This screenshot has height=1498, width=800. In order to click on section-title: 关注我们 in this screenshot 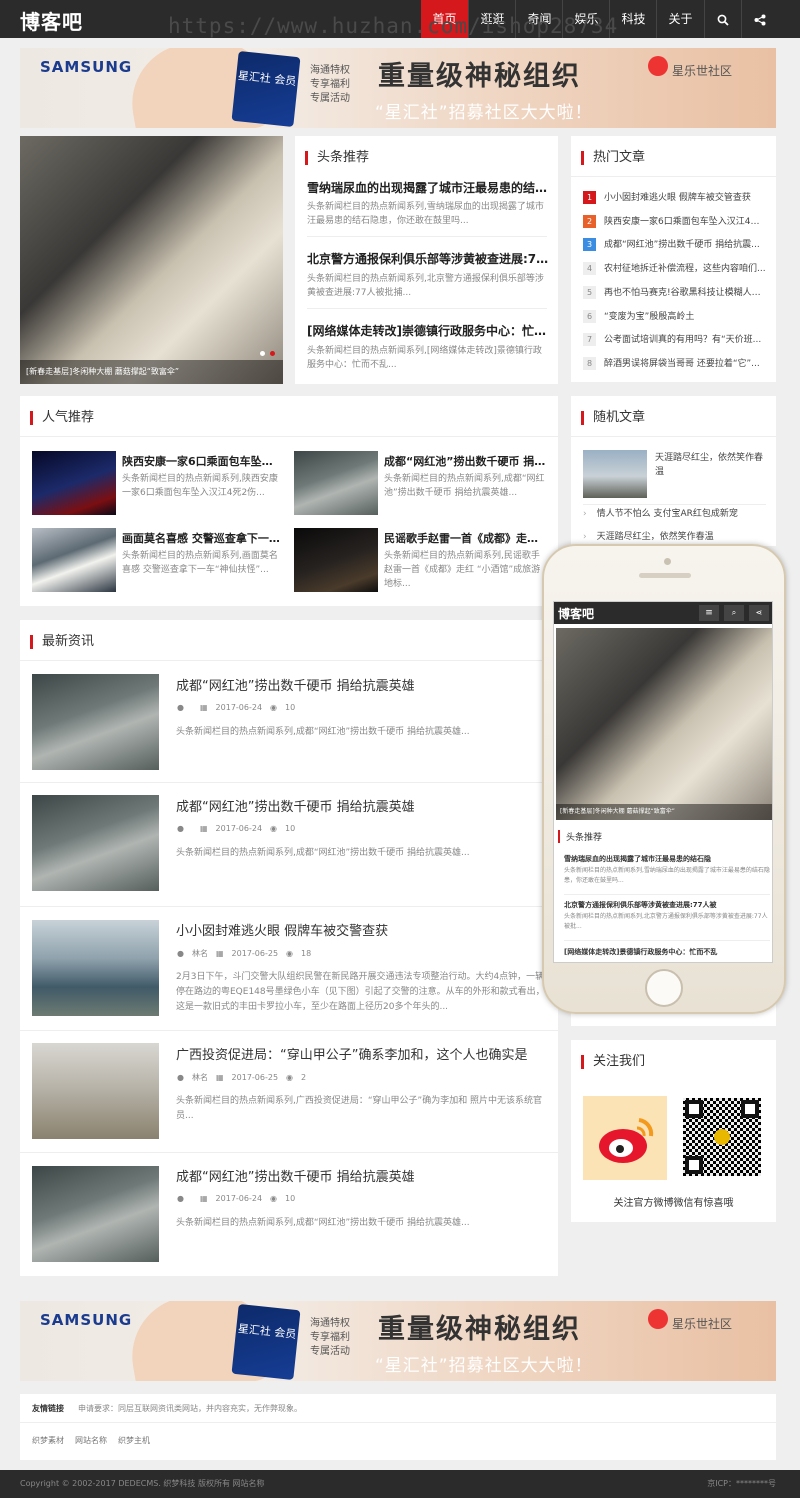, I will do `click(613, 1062)`.